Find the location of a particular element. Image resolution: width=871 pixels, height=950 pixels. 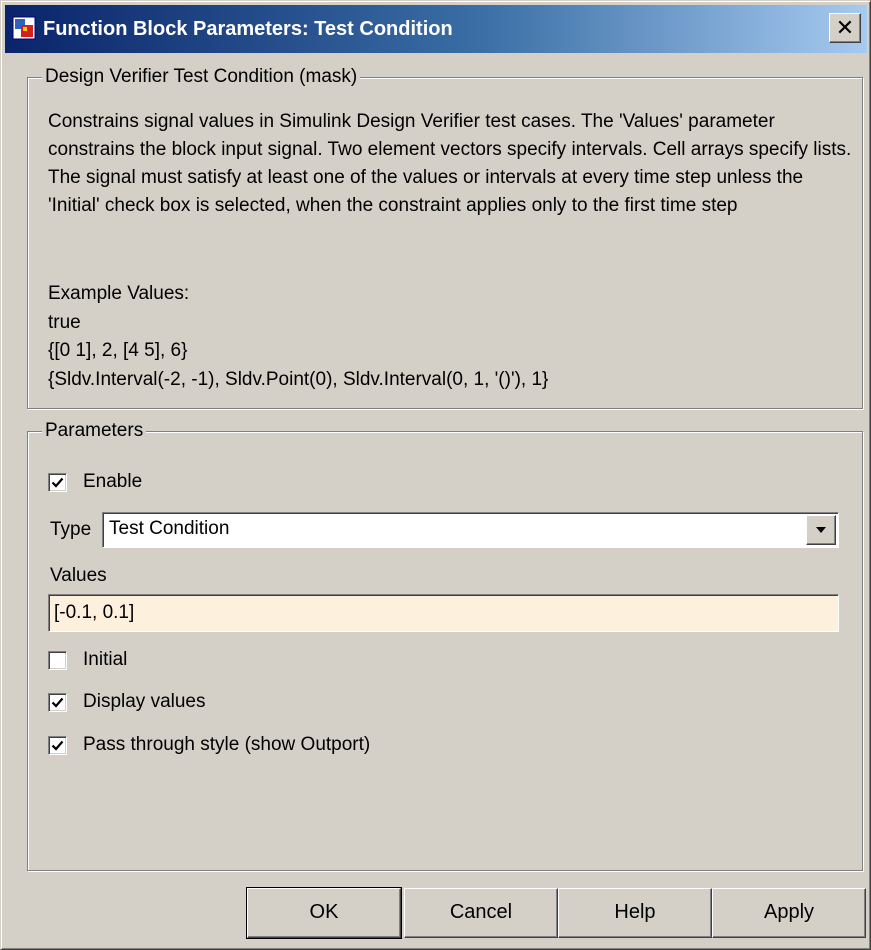

simulink-block-icon is located at coordinates (24, 28).